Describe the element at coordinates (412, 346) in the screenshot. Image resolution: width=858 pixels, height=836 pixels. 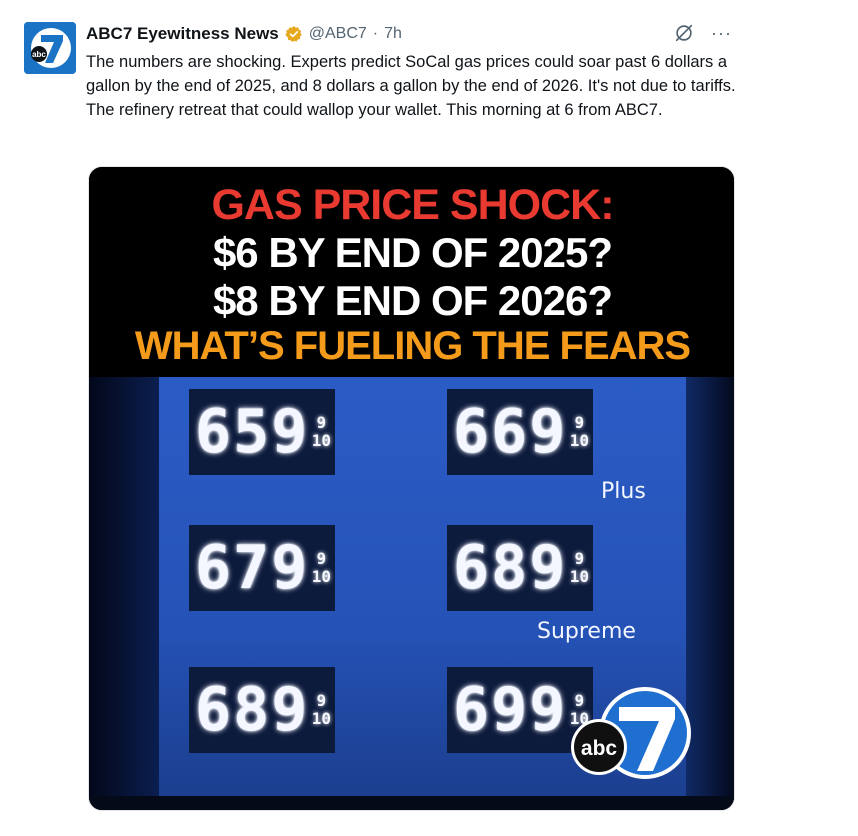
I see `headline-line-4: WHAT’S FUELING THE FEARS` at that location.